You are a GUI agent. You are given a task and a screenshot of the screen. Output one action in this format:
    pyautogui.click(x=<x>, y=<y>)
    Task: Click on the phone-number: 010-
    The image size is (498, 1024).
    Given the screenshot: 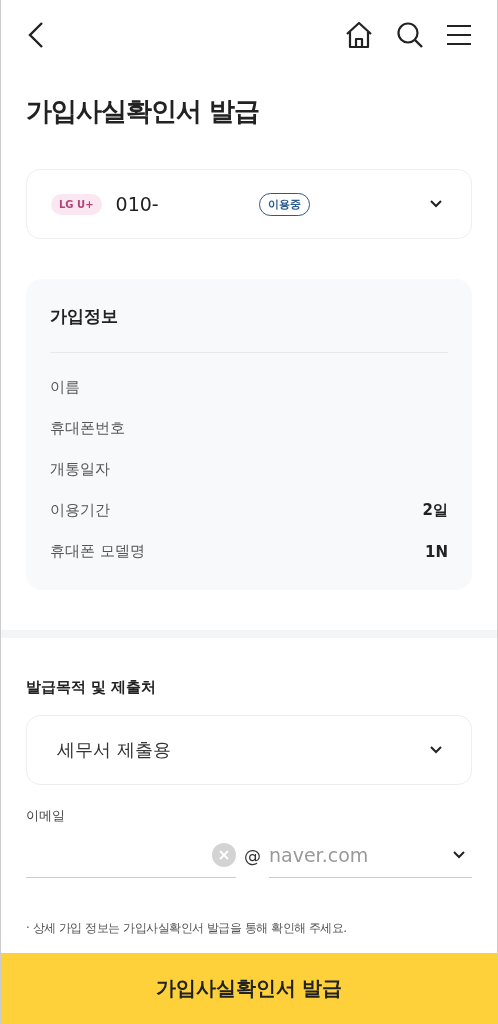 What is the action you would take?
    pyautogui.click(x=137, y=204)
    